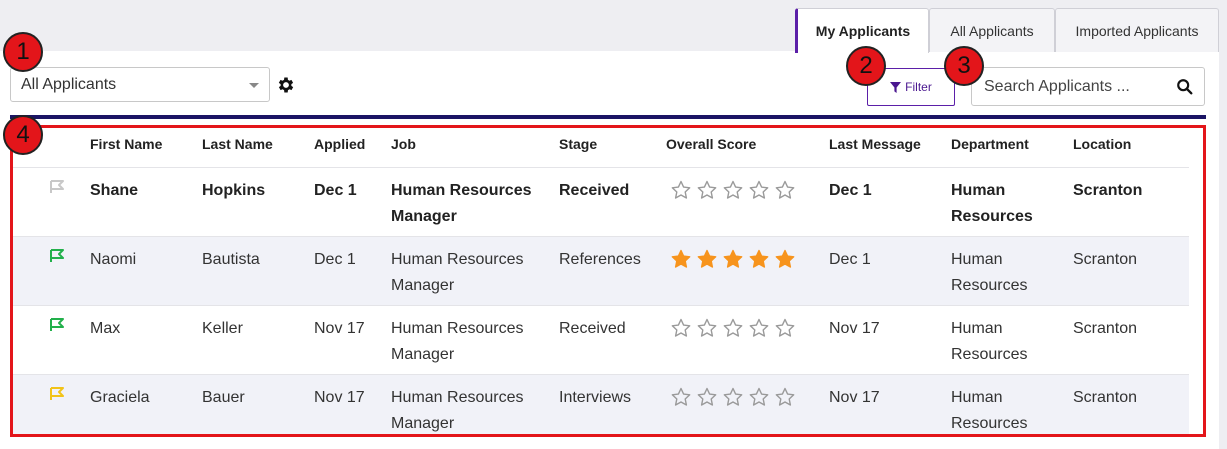 Image resolution: width=1227 pixels, height=449 pixels. What do you see at coordinates (286, 85) in the screenshot?
I see `gear-icon` at bounding box center [286, 85].